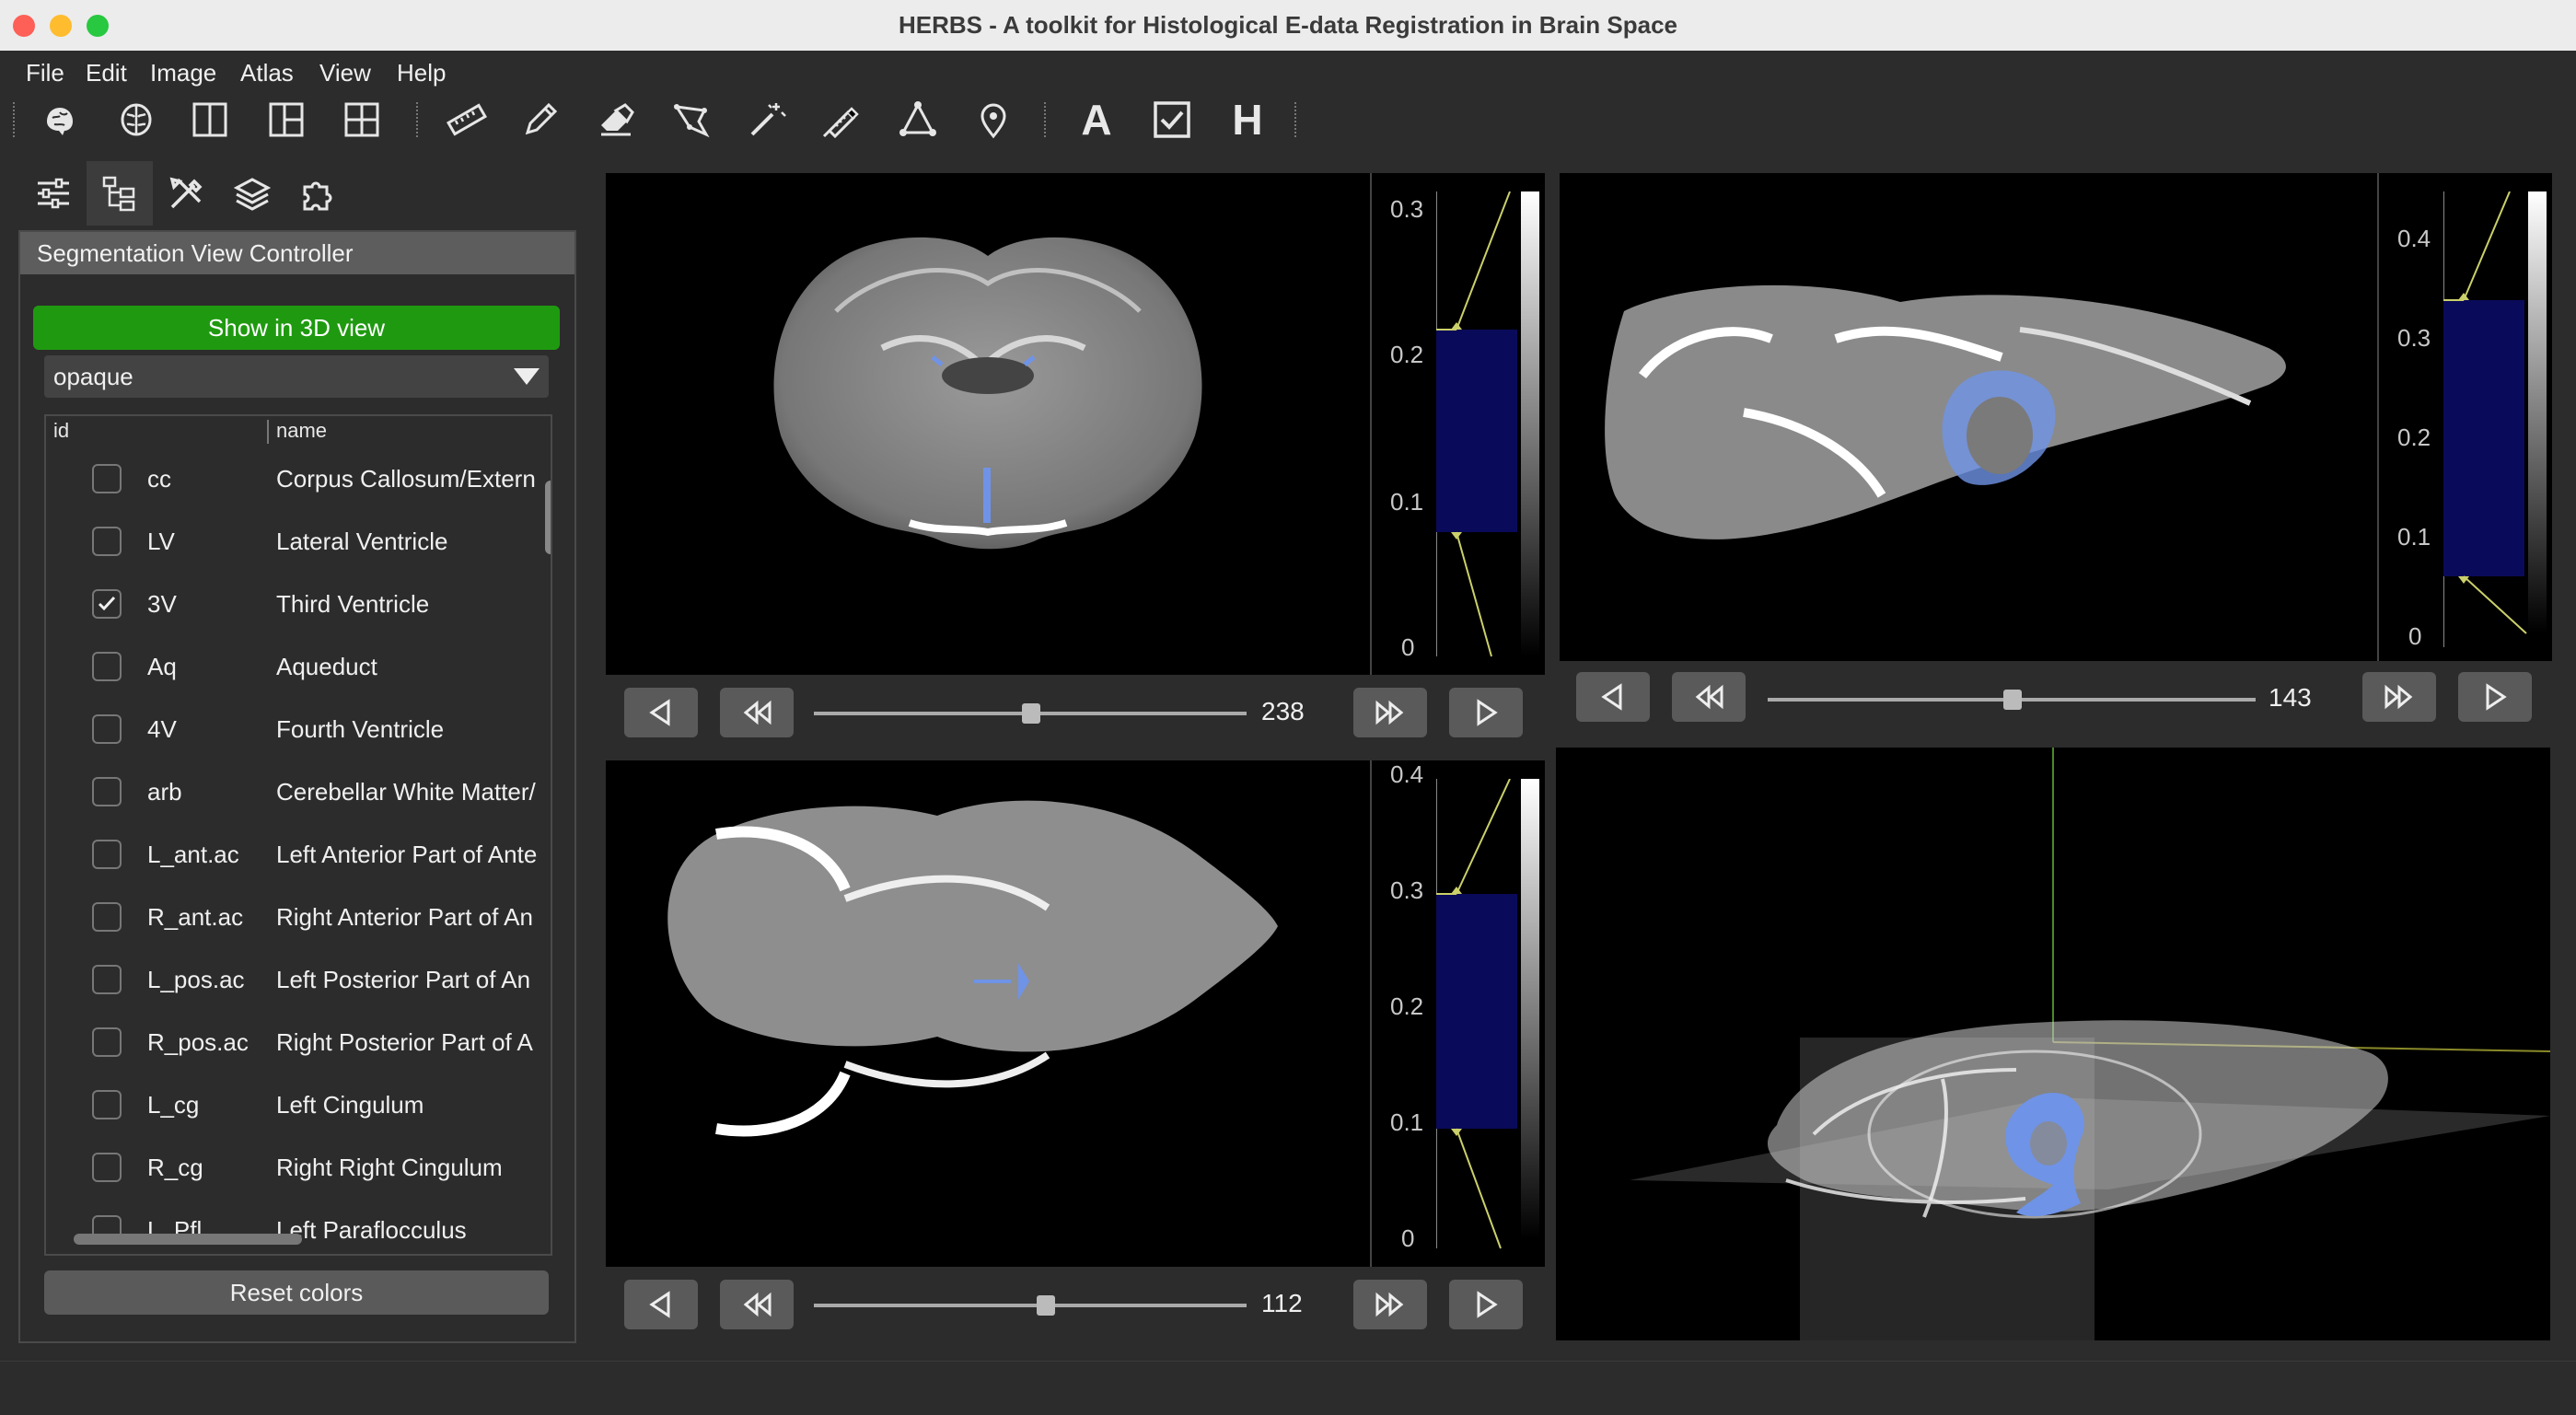  I want to click on puzzle-icon, so click(318, 193).